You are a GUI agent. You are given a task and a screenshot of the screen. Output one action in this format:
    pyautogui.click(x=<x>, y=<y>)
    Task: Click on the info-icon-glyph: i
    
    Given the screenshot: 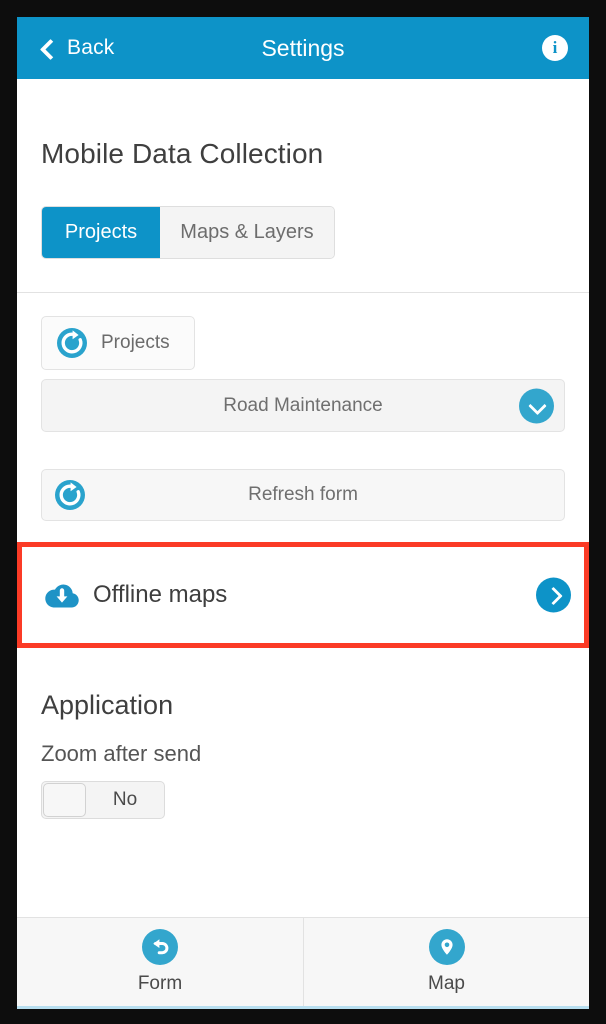 What is the action you would take?
    pyautogui.click(x=555, y=47)
    